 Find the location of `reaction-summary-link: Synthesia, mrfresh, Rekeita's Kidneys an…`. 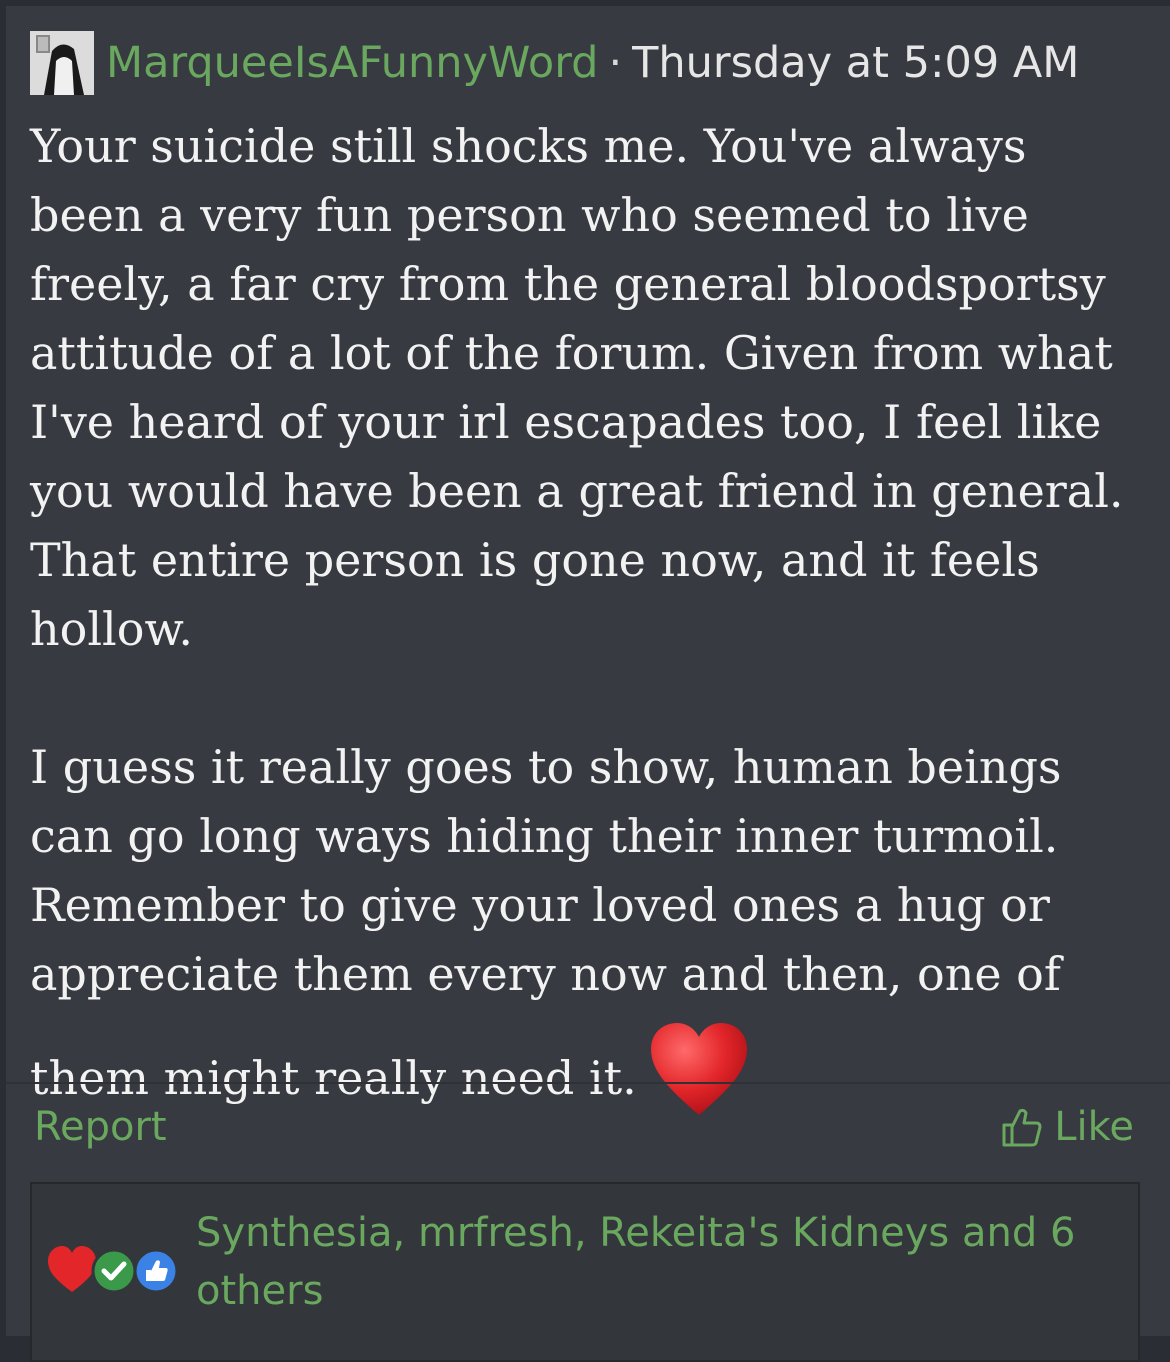

reaction-summary-link: Synthesia, mrfresh, Rekeita's Kidneys an… is located at coordinates (646, 1262).